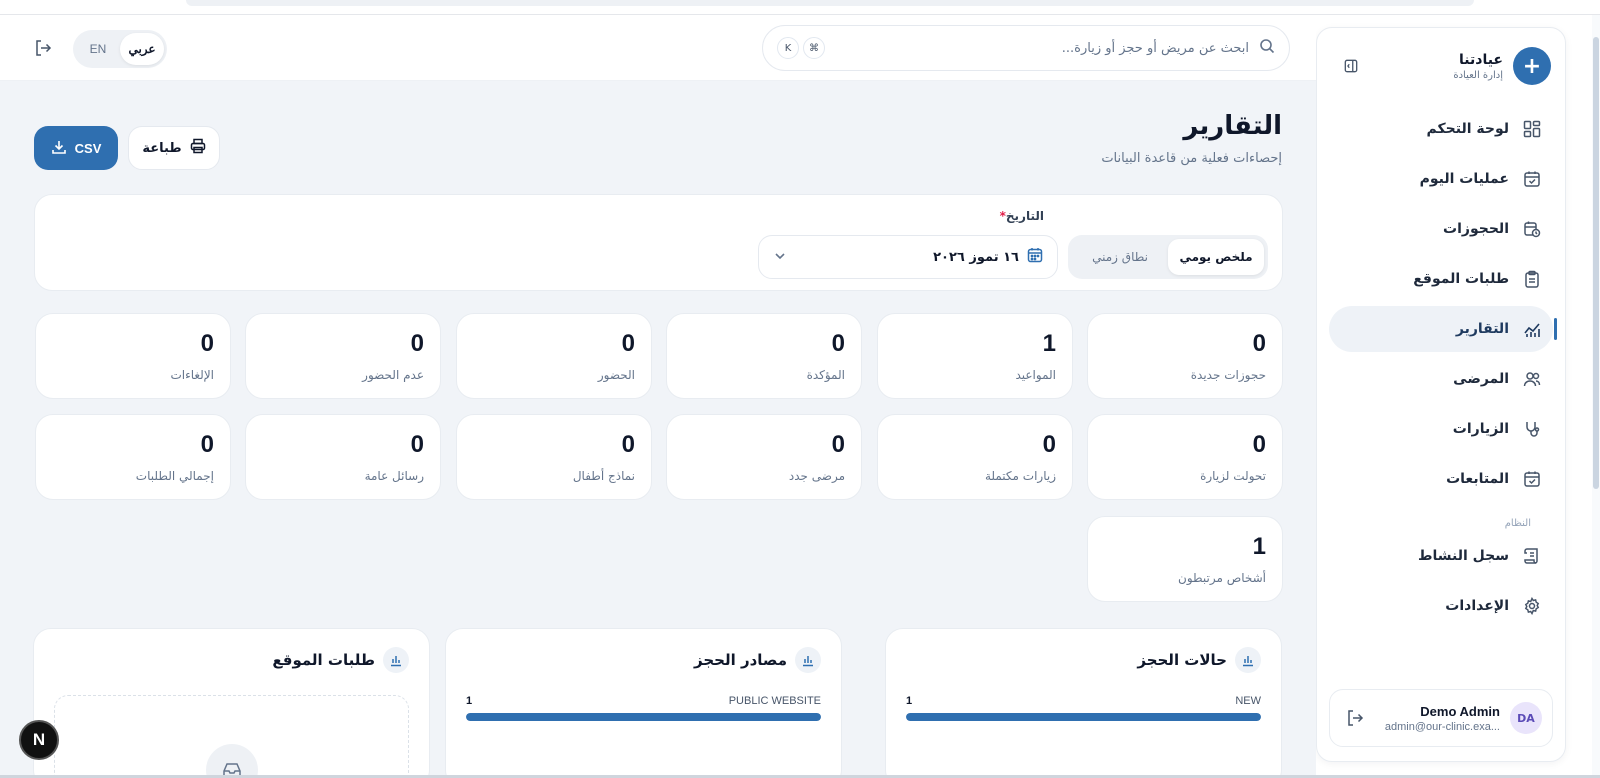 The width and height of the screenshot is (1600, 778). Describe the element at coordinates (1532, 379) in the screenshot. I see `users-icon` at that location.